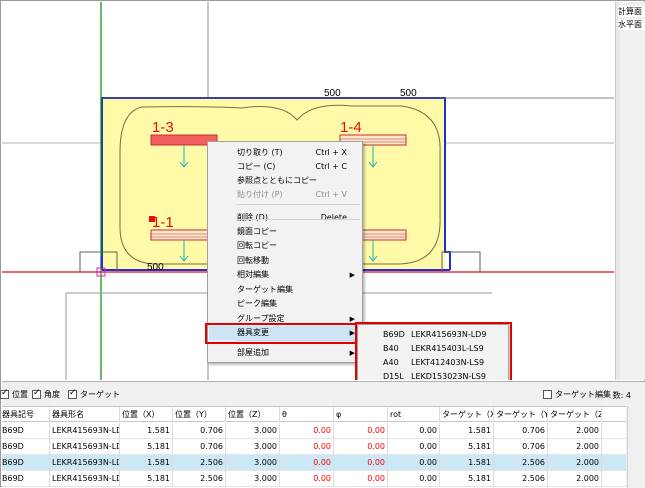 The width and height of the screenshot is (645, 488). What do you see at coordinates (467, 414) in the screenshot?
I see `column-header: ターゲット（X）` at bounding box center [467, 414].